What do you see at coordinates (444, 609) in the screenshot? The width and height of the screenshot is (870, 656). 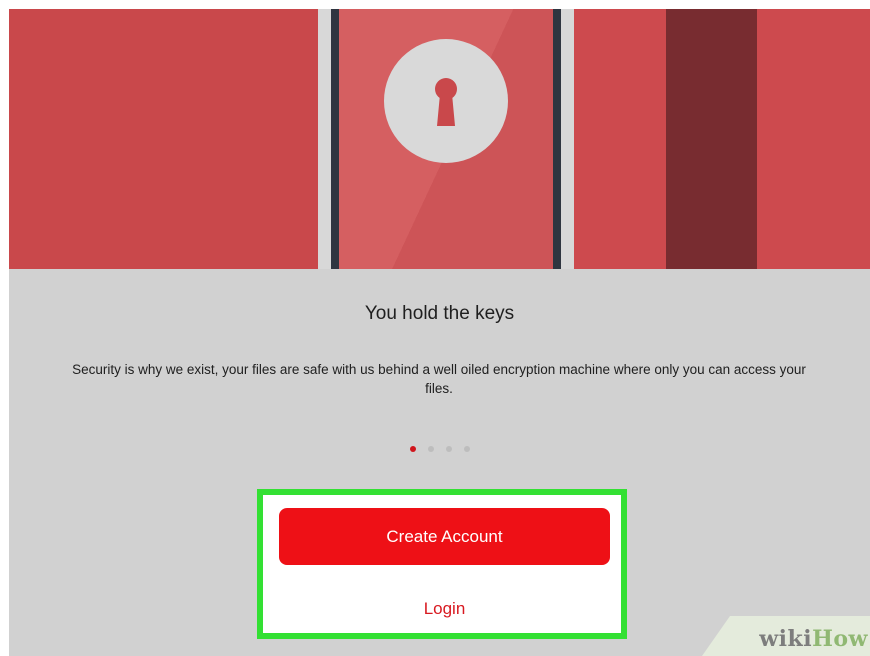 I see `login-button: Login` at bounding box center [444, 609].